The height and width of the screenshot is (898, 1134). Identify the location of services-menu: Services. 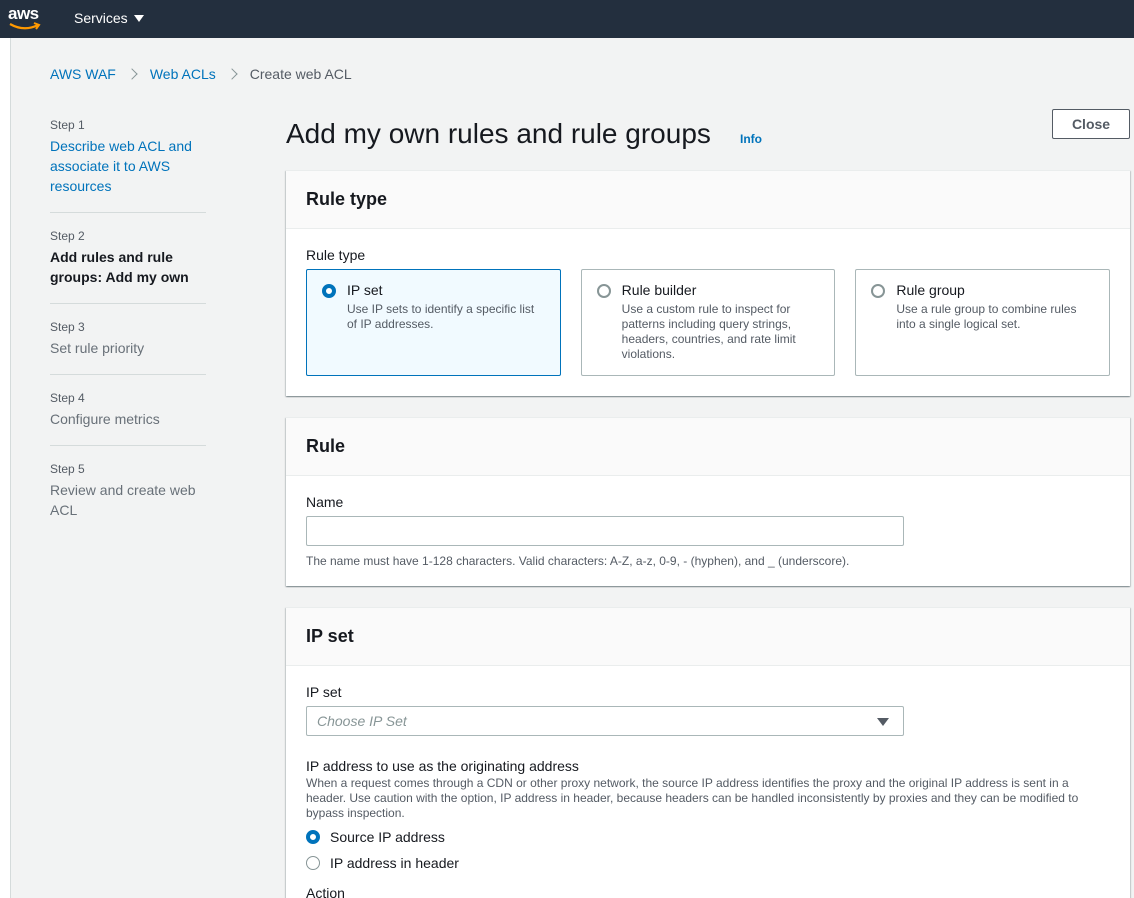
(109, 18).